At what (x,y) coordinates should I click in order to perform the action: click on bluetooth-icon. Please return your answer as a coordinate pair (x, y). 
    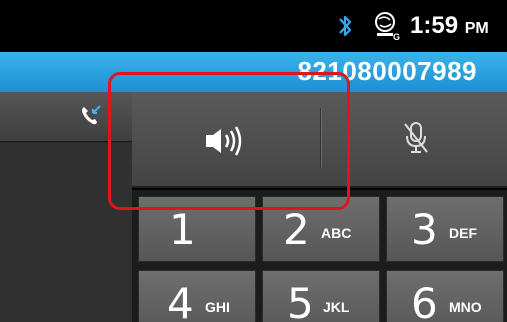
    Looking at the image, I should click on (345, 26).